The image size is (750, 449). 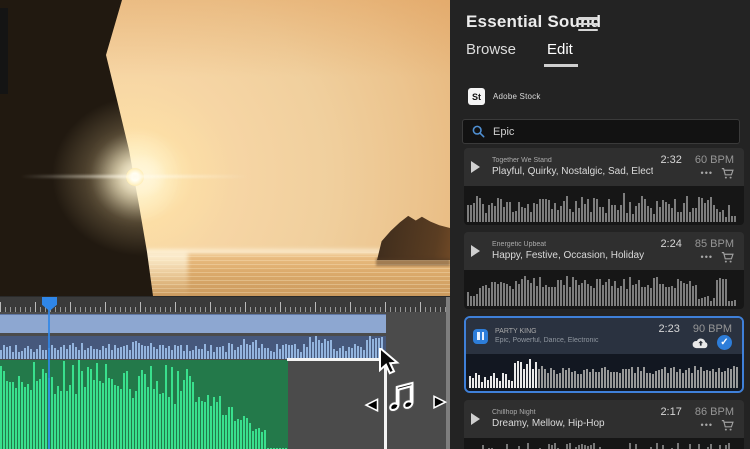 I want to click on pause-button, so click(x=480, y=336).